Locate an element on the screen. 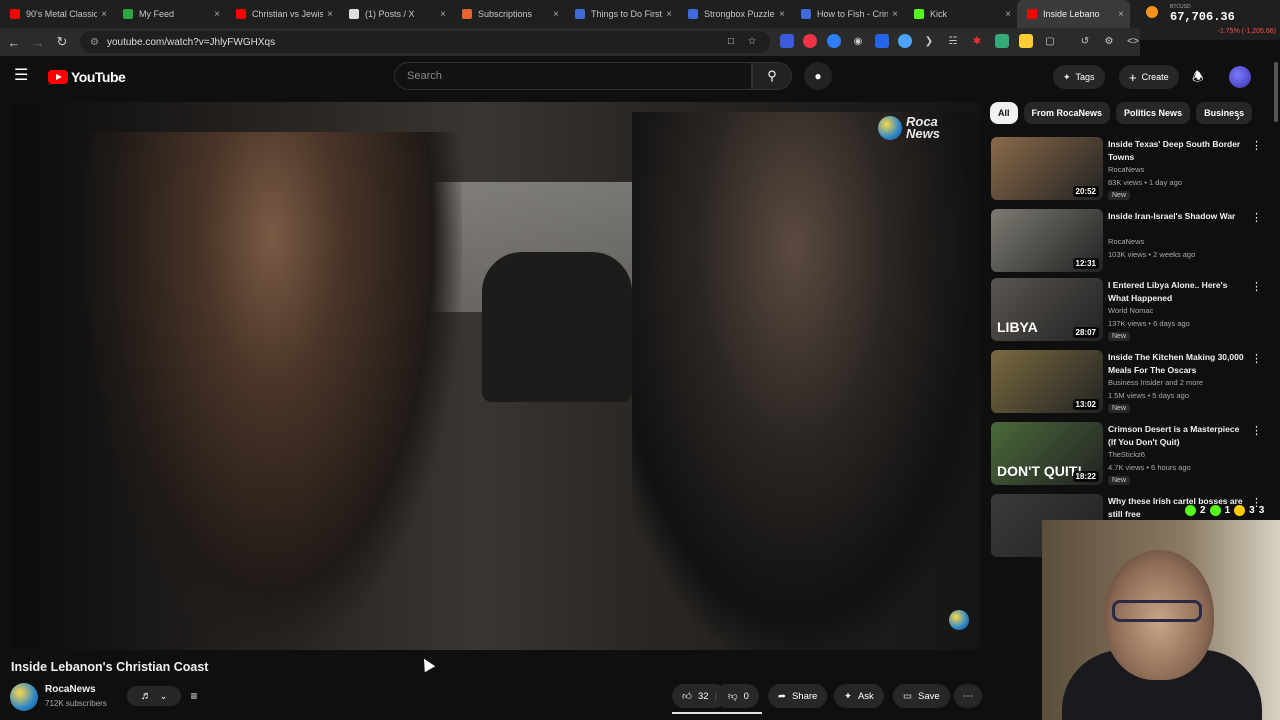 The width and height of the screenshot is (1280, 720). scrollbar-thumb is located at coordinates (1276, 92).